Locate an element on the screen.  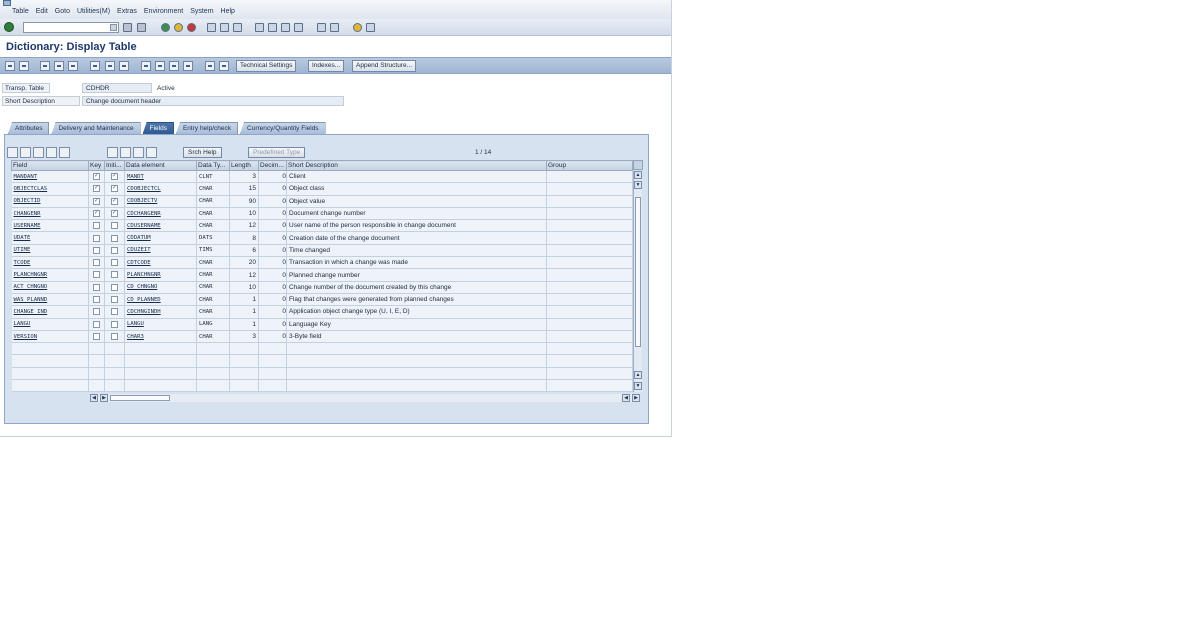
menu-item-utilitiesm: Utilities(M) is located at coordinates (93, 11).